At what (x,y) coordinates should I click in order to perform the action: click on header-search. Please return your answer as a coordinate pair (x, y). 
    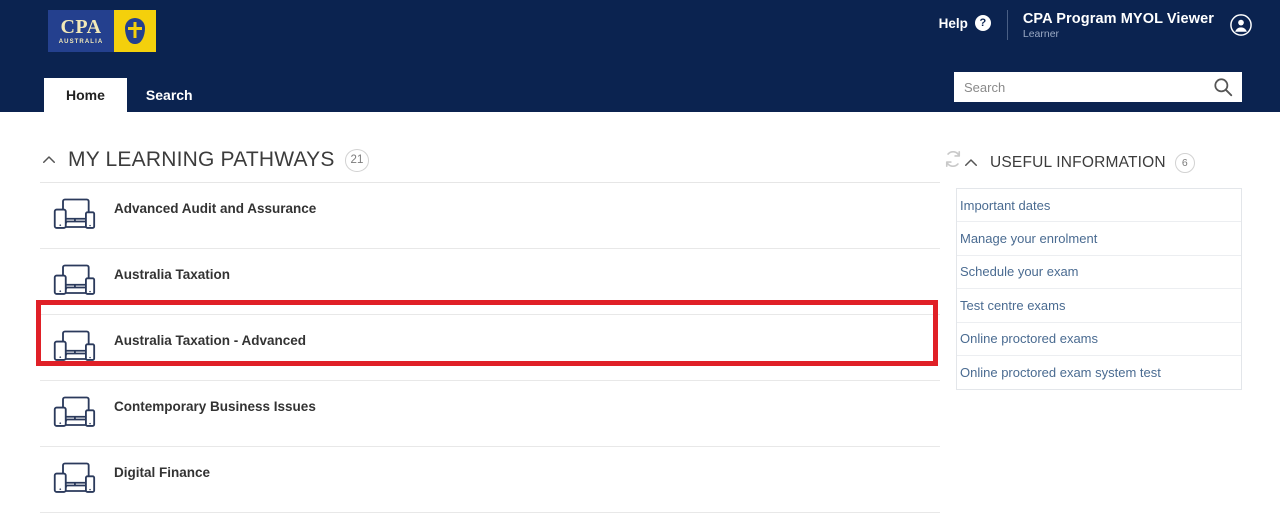
    Looking at the image, I should click on (1098, 87).